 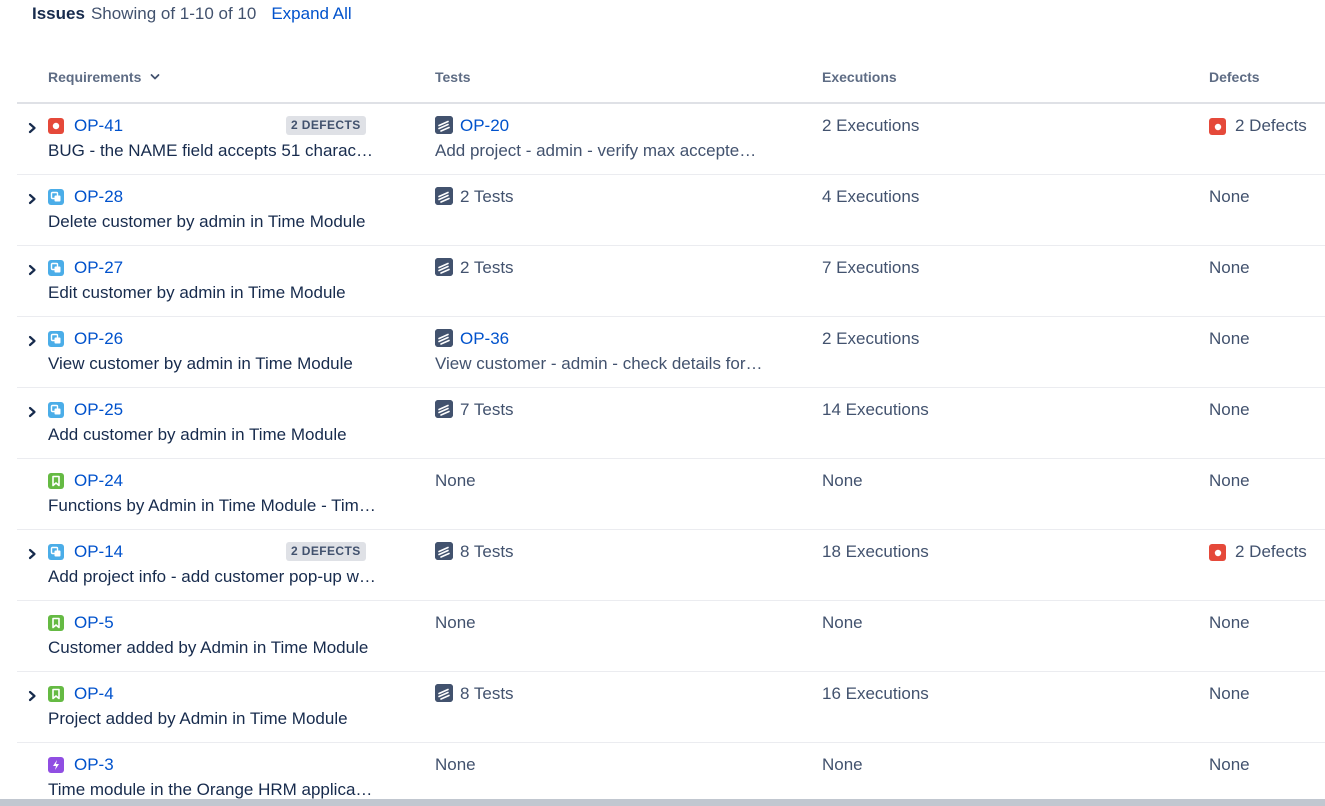 I want to click on epic-icon, so click(x=56, y=765).